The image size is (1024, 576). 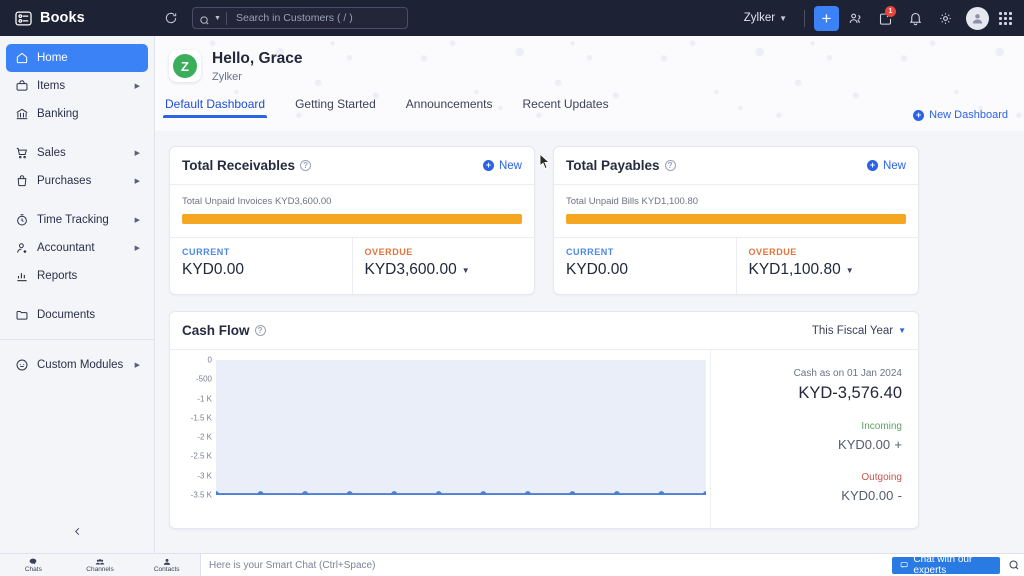 I want to click on sidebar-item-sales: Sales ▶, so click(x=77, y=153).